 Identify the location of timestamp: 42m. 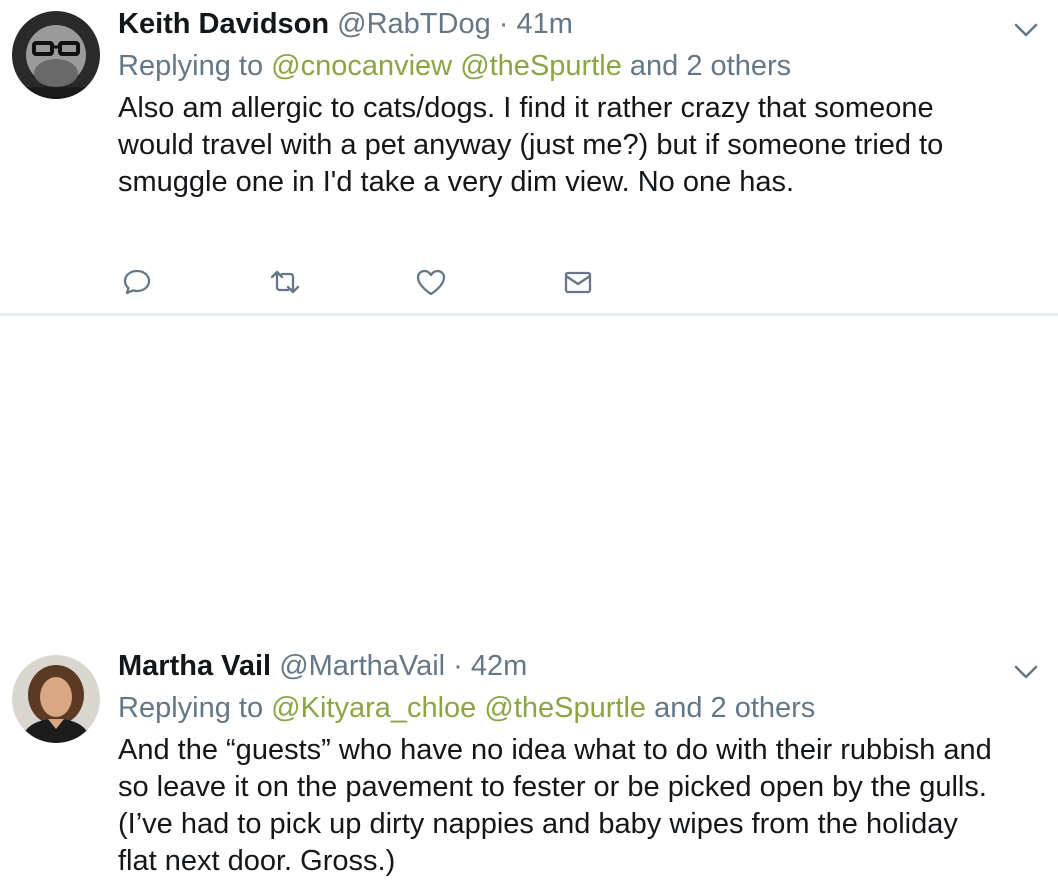
(499, 666).